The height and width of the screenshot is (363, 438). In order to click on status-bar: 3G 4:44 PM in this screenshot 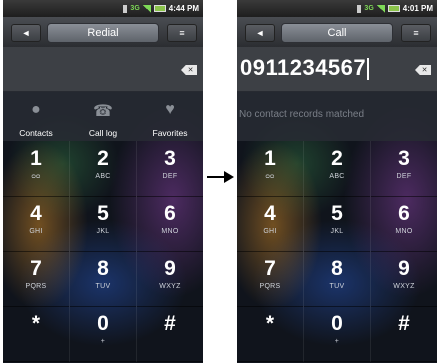, I will do `click(103, 8)`.